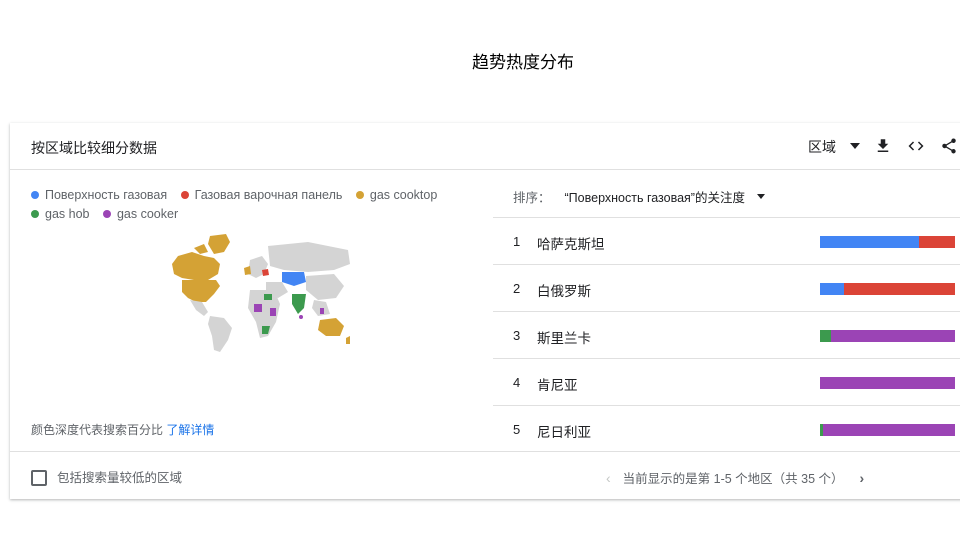  I want to click on legend-item: gas cooktop, so click(396, 195).